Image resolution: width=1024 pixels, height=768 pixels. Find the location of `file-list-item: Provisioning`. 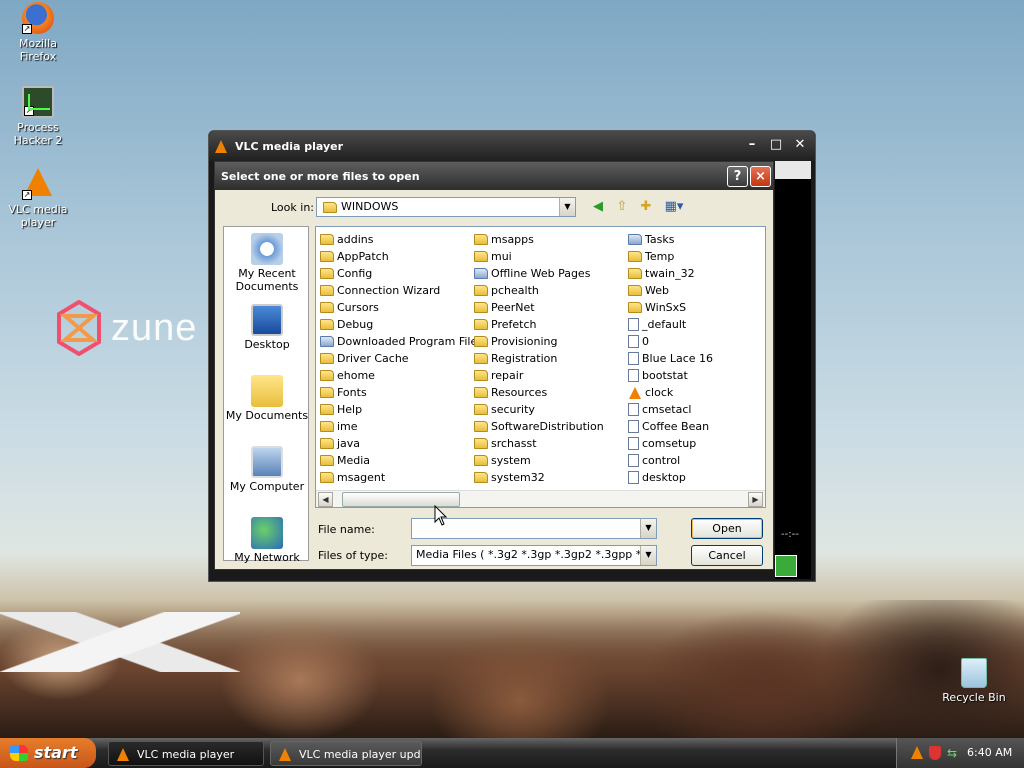

file-list-item: Provisioning is located at coordinates (538, 341).